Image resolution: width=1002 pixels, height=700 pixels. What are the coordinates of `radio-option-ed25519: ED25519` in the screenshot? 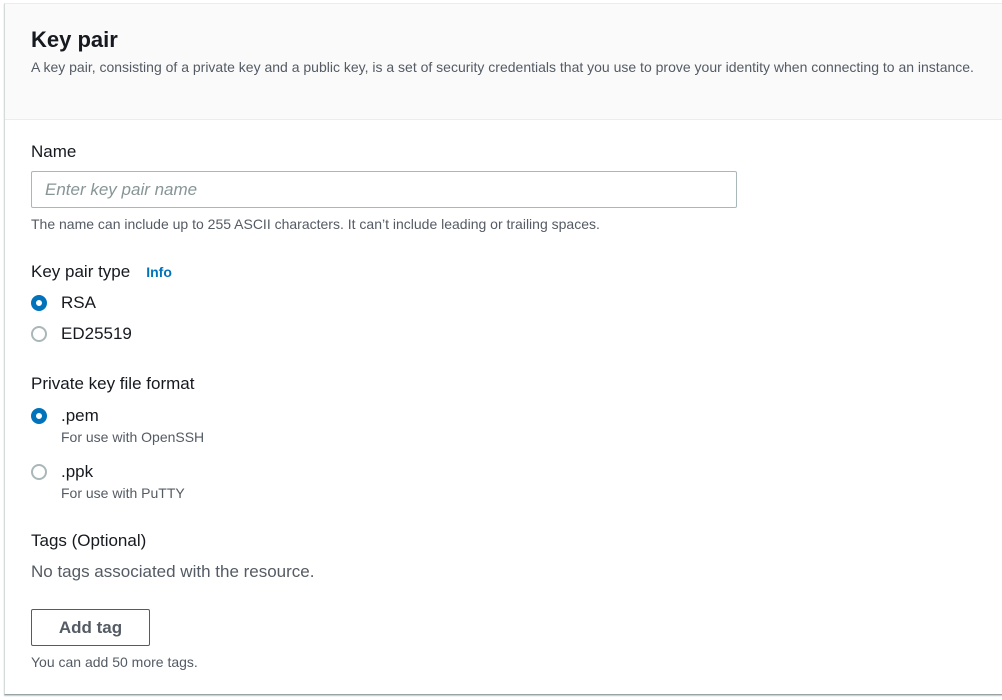 It's located at (81, 334).